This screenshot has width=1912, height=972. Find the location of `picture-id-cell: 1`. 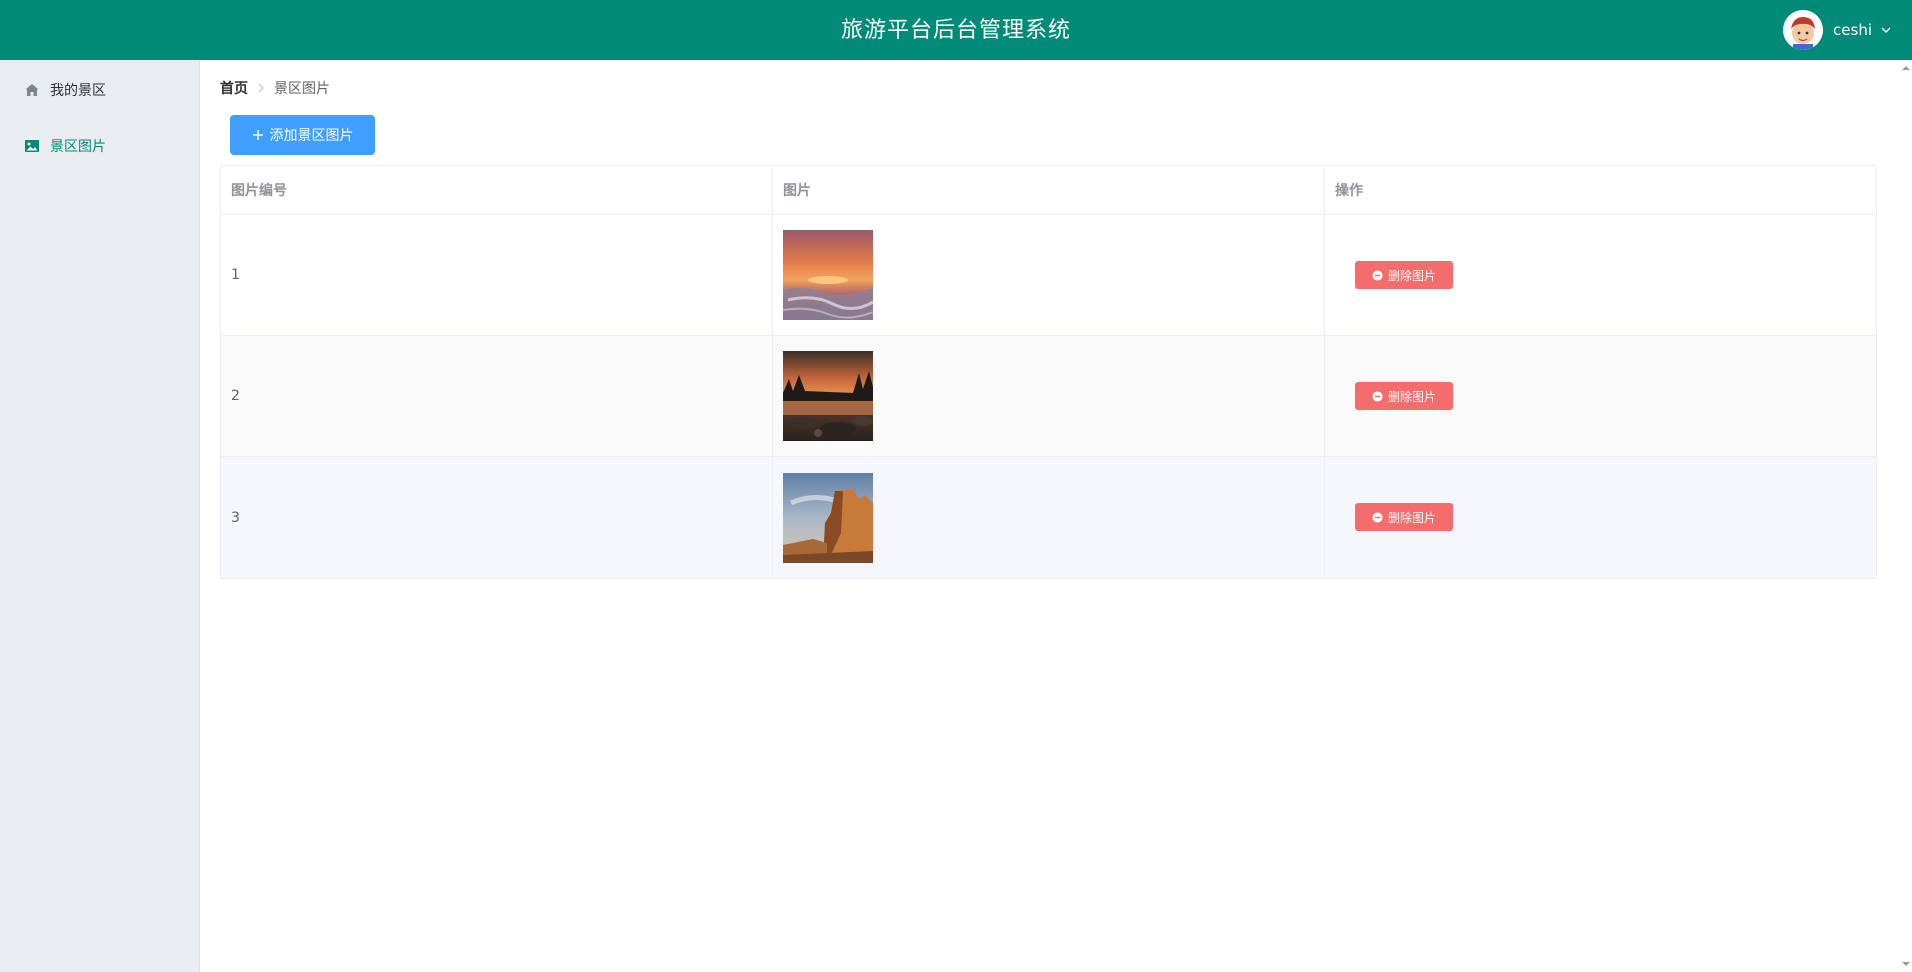

picture-id-cell: 1 is located at coordinates (497, 275).